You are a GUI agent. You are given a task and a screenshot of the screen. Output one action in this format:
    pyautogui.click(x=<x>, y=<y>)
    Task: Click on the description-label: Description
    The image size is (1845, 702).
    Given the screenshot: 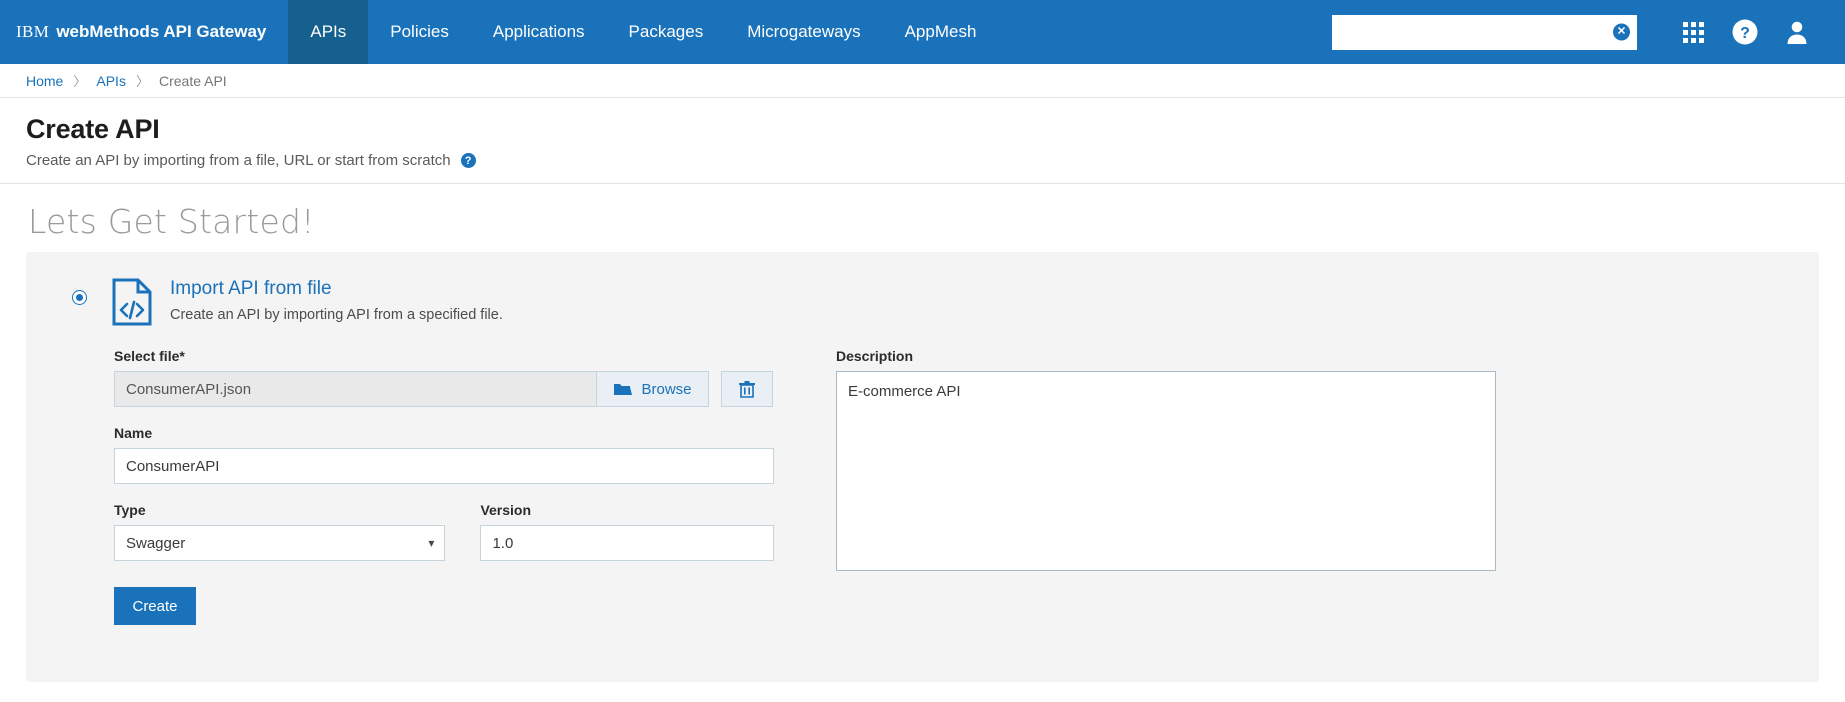 What is the action you would take?
    pyautogui.click(x=875, y=356)
    